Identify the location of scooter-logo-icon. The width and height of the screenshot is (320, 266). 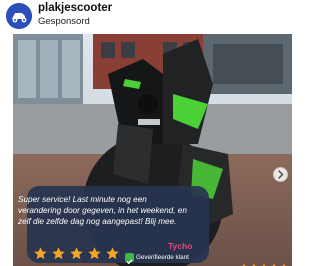
(19, 16).